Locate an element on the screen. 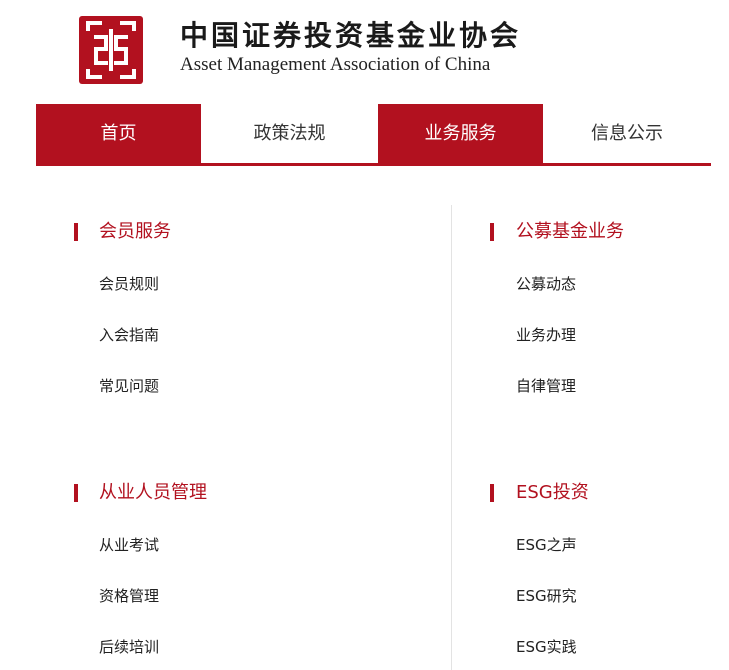 Image resolution: width=729 pixels, height=670 pixels. link-esg-voice: ESG之声 is located at coordinates (546, 545).